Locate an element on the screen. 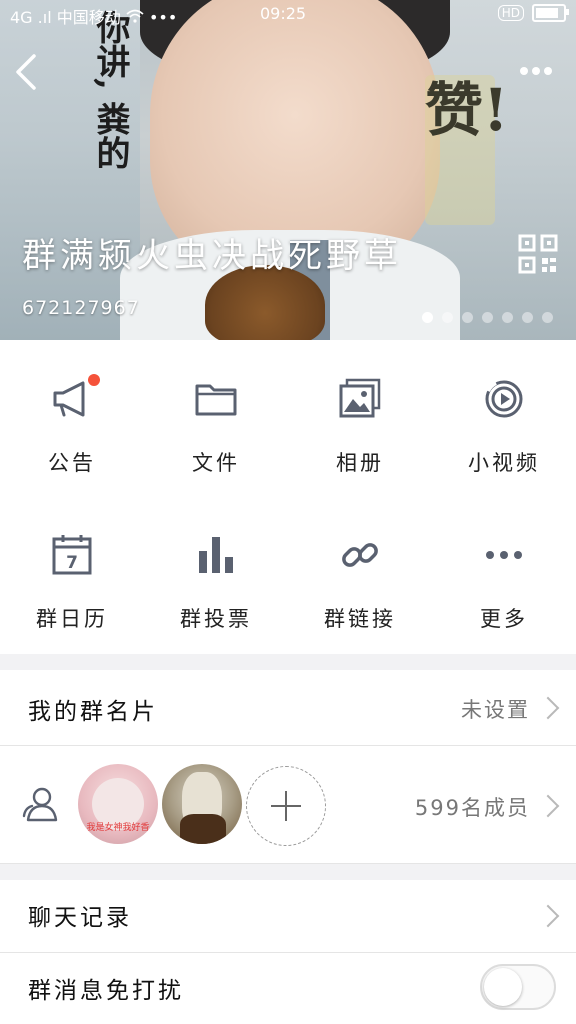 This screenshot has height=1024, width=576. feature-label: 群日历 is located at coordinates (72, 619).